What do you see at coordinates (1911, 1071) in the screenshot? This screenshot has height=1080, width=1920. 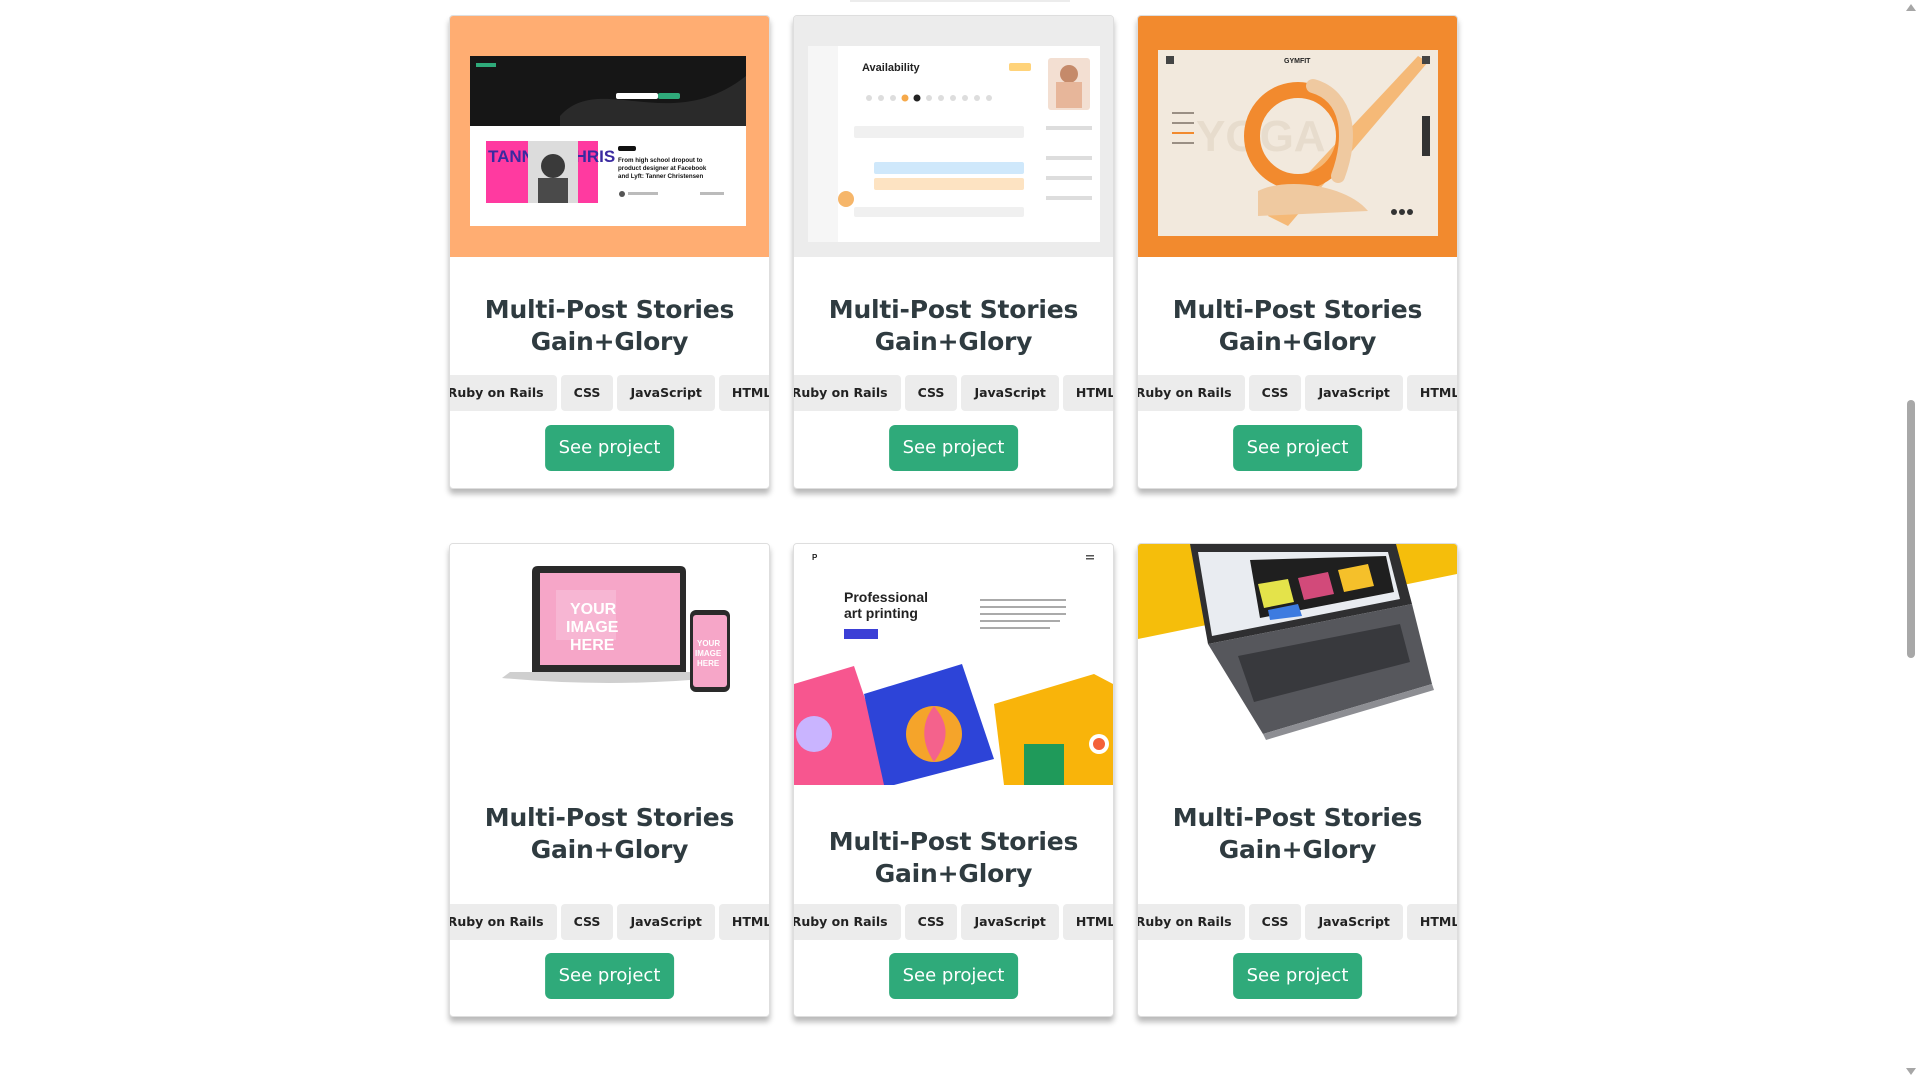 I see `scroll-down-arrow-icon` at bounding box center [1911, 1071].